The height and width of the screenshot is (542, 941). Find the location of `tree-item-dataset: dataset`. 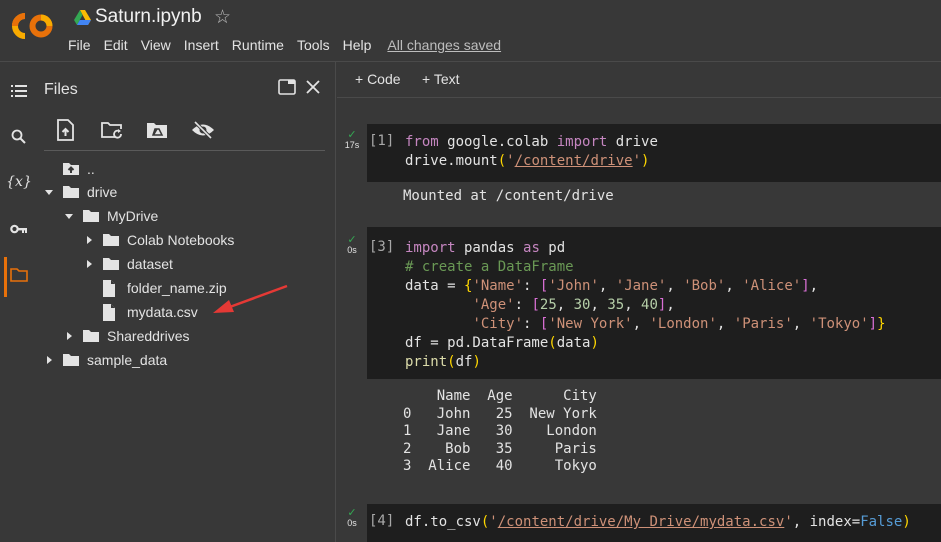

tree-item-dataset: dataset is located at coordinates (127, 264).